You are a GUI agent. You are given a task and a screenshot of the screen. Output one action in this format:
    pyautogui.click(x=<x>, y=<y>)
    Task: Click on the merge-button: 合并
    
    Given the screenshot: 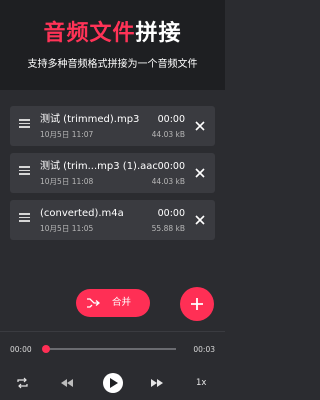 What is the action you would take?
    pyautogui.click(x=113, y=303)
    